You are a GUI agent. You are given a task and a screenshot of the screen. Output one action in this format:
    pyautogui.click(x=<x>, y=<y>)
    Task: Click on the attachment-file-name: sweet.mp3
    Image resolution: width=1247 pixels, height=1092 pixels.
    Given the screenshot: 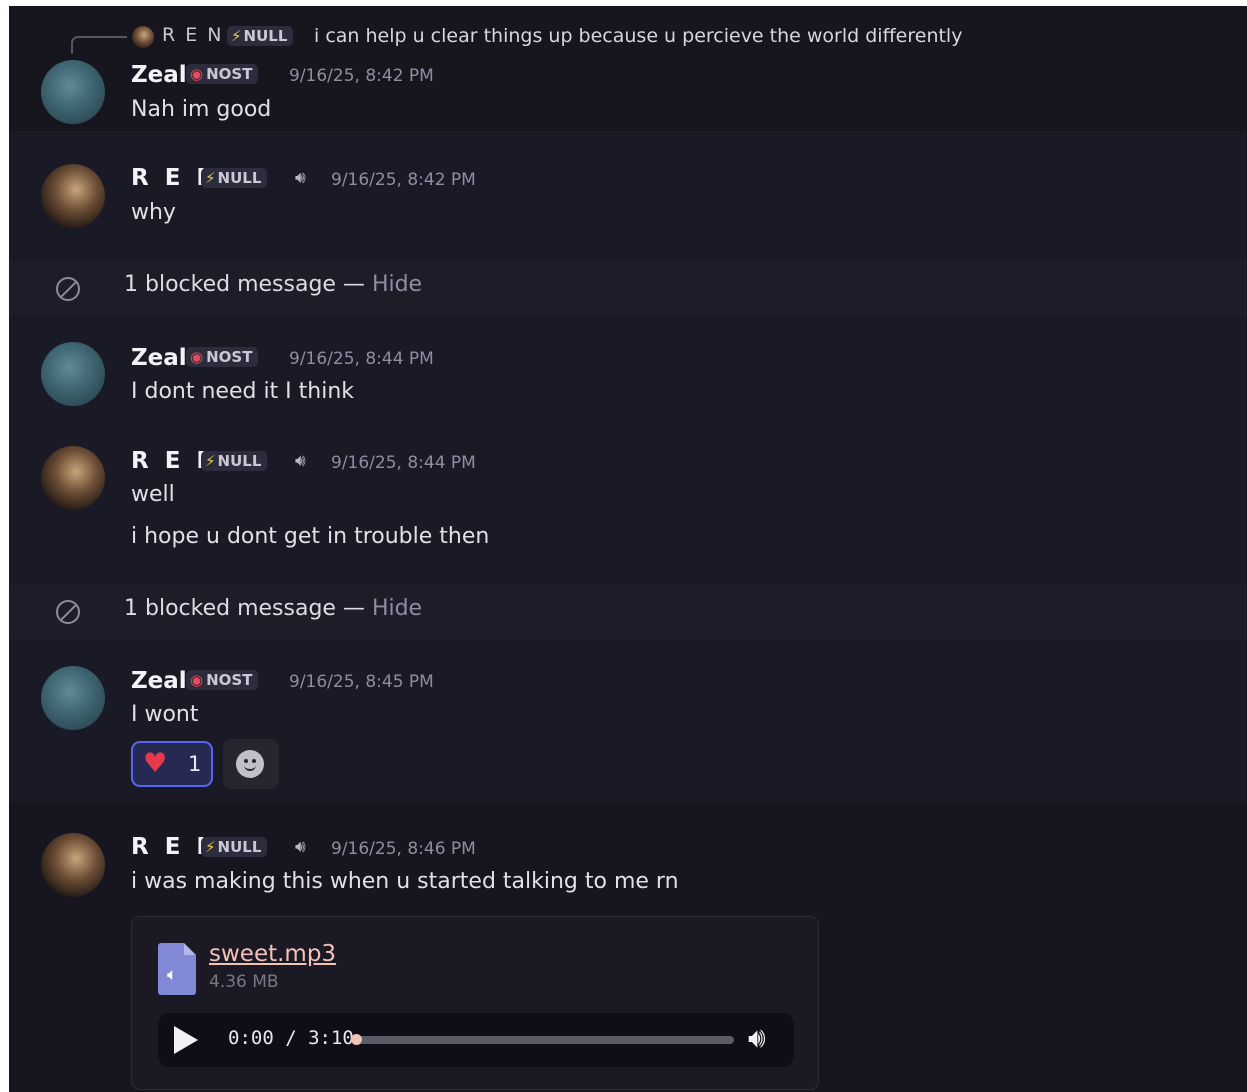 What is the action you would take?
    pyautogui.click(x=272, y=954)
    